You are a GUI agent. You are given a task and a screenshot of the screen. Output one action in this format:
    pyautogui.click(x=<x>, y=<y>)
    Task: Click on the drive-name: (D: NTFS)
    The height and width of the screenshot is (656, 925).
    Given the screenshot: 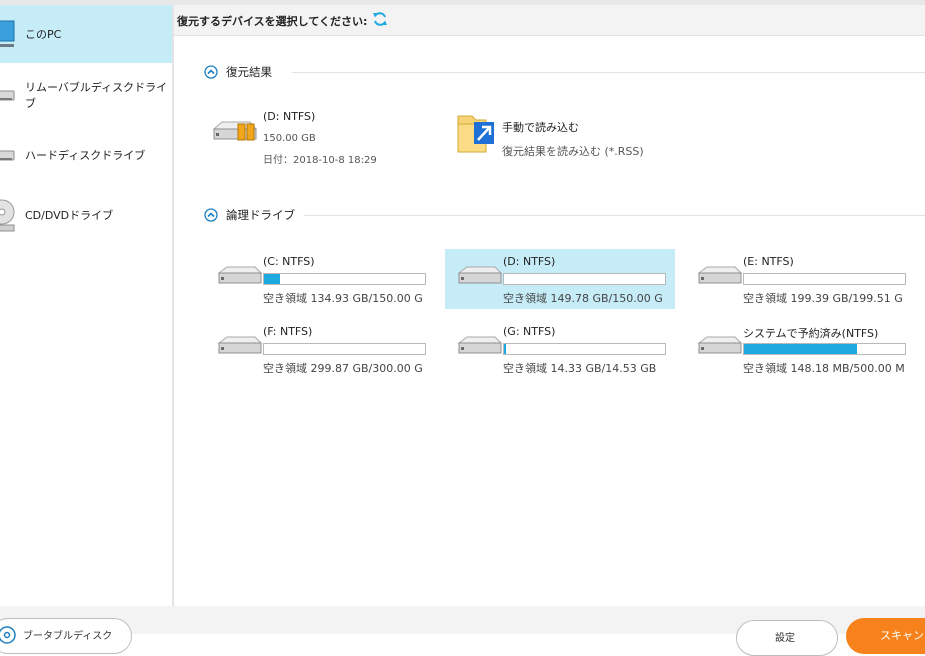 What is the action you would take?
    pyautogui.click(x=529, y=261)
    